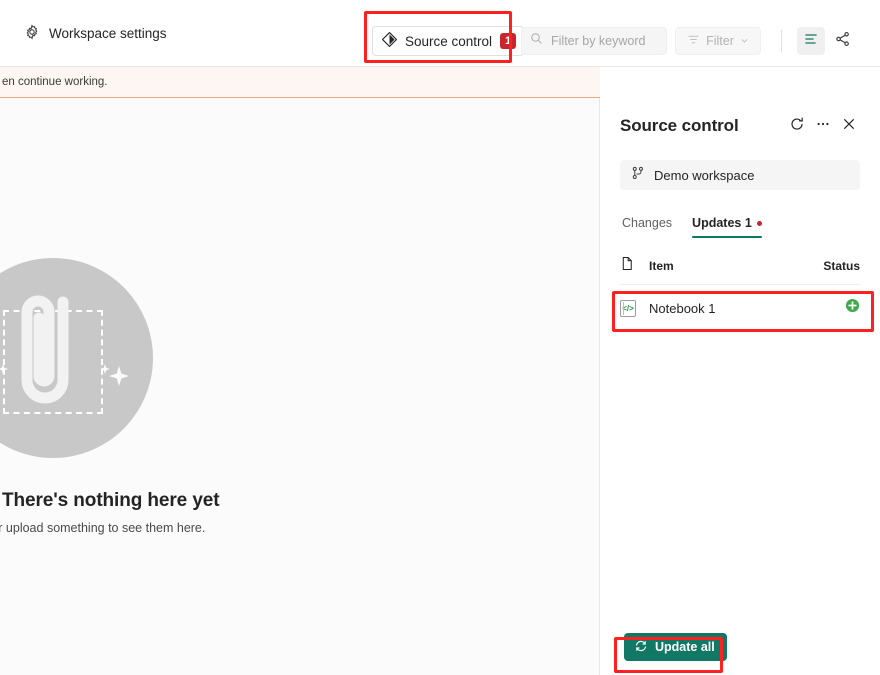  I want to click on item-status, so click(852, 308).